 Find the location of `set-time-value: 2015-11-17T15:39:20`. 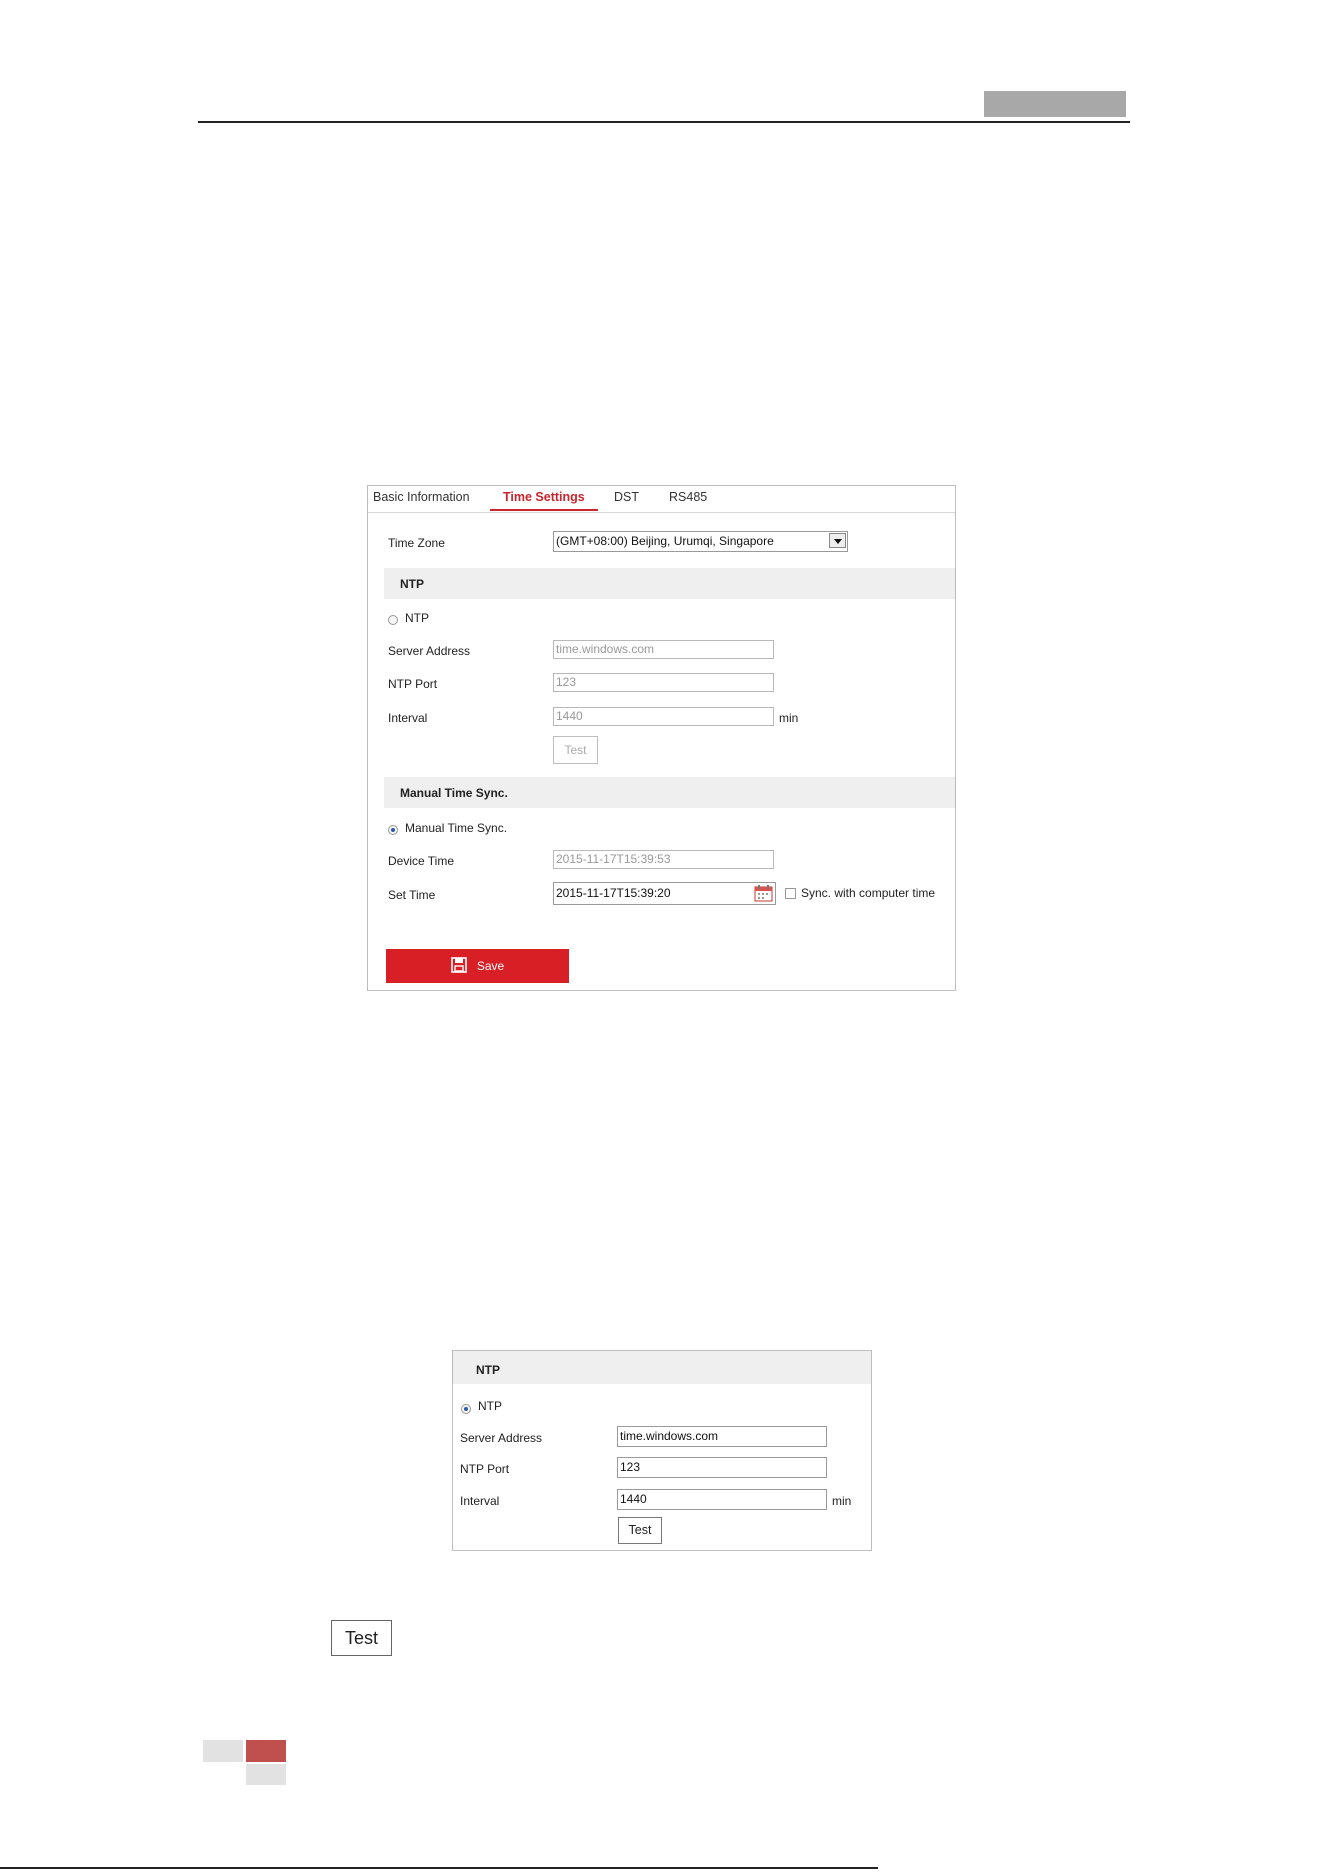

set-time-value: 2015-11-17T15:39:20 is located at coordinates (613, 893).